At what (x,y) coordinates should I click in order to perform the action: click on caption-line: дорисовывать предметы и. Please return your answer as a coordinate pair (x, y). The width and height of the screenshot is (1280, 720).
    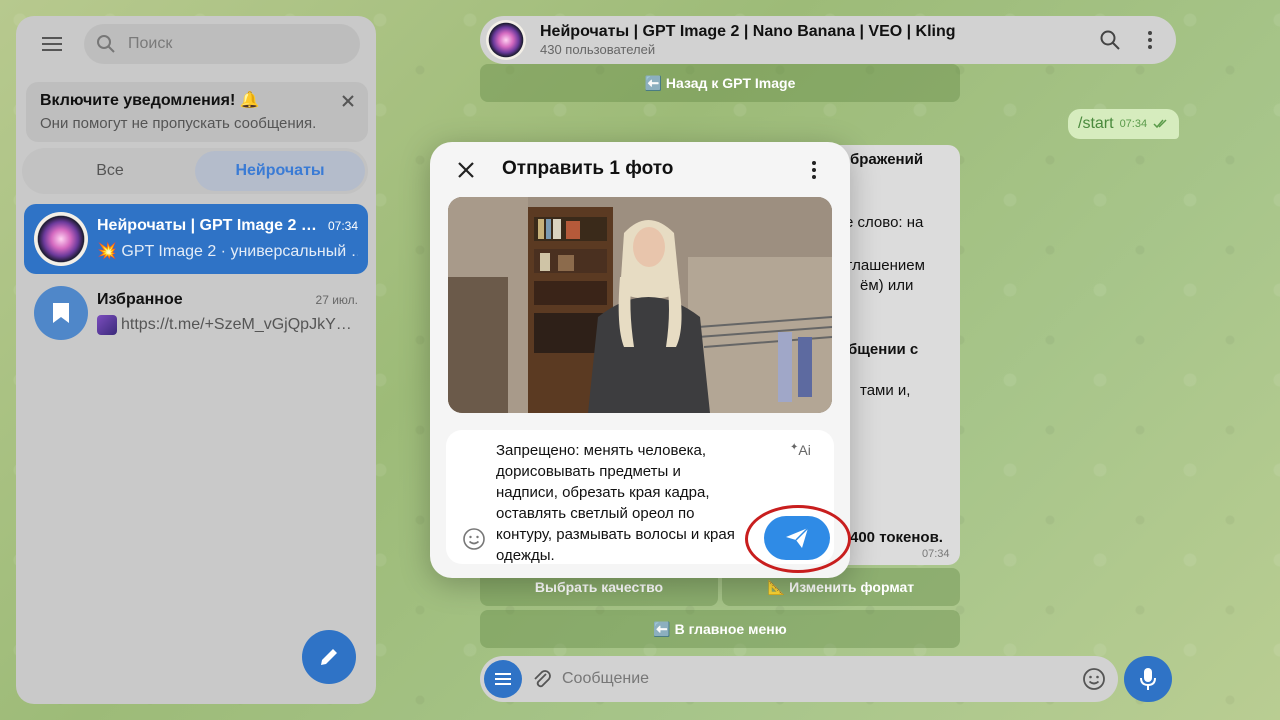
    Looking at the image, I should click on (588, 471).